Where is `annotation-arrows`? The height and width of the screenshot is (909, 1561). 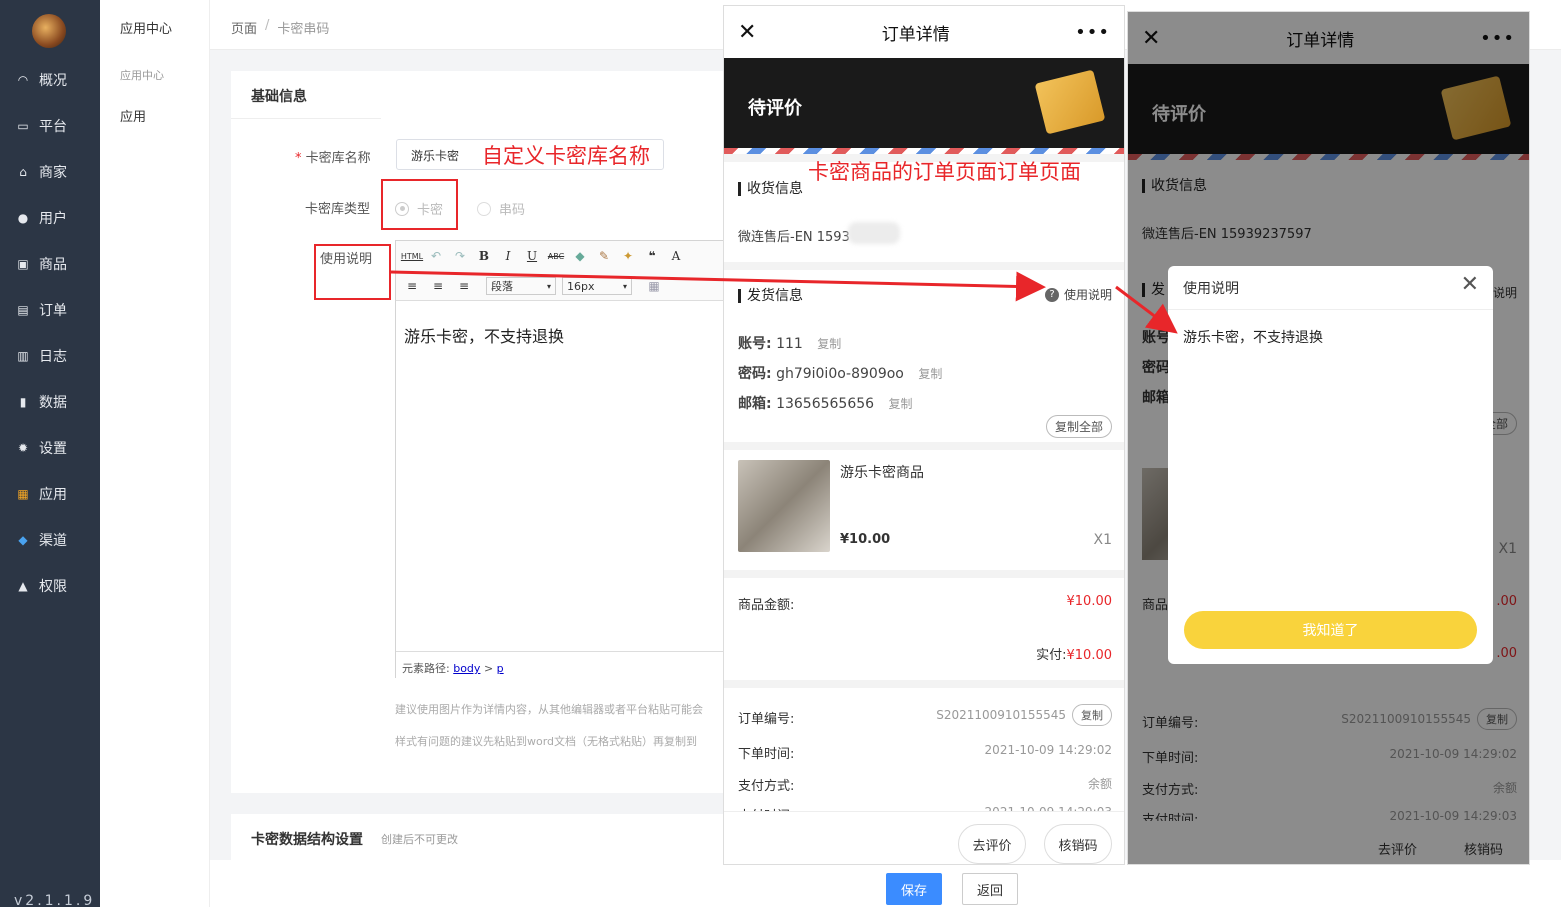 annotation-arrows is located at coordinates (784, 302).